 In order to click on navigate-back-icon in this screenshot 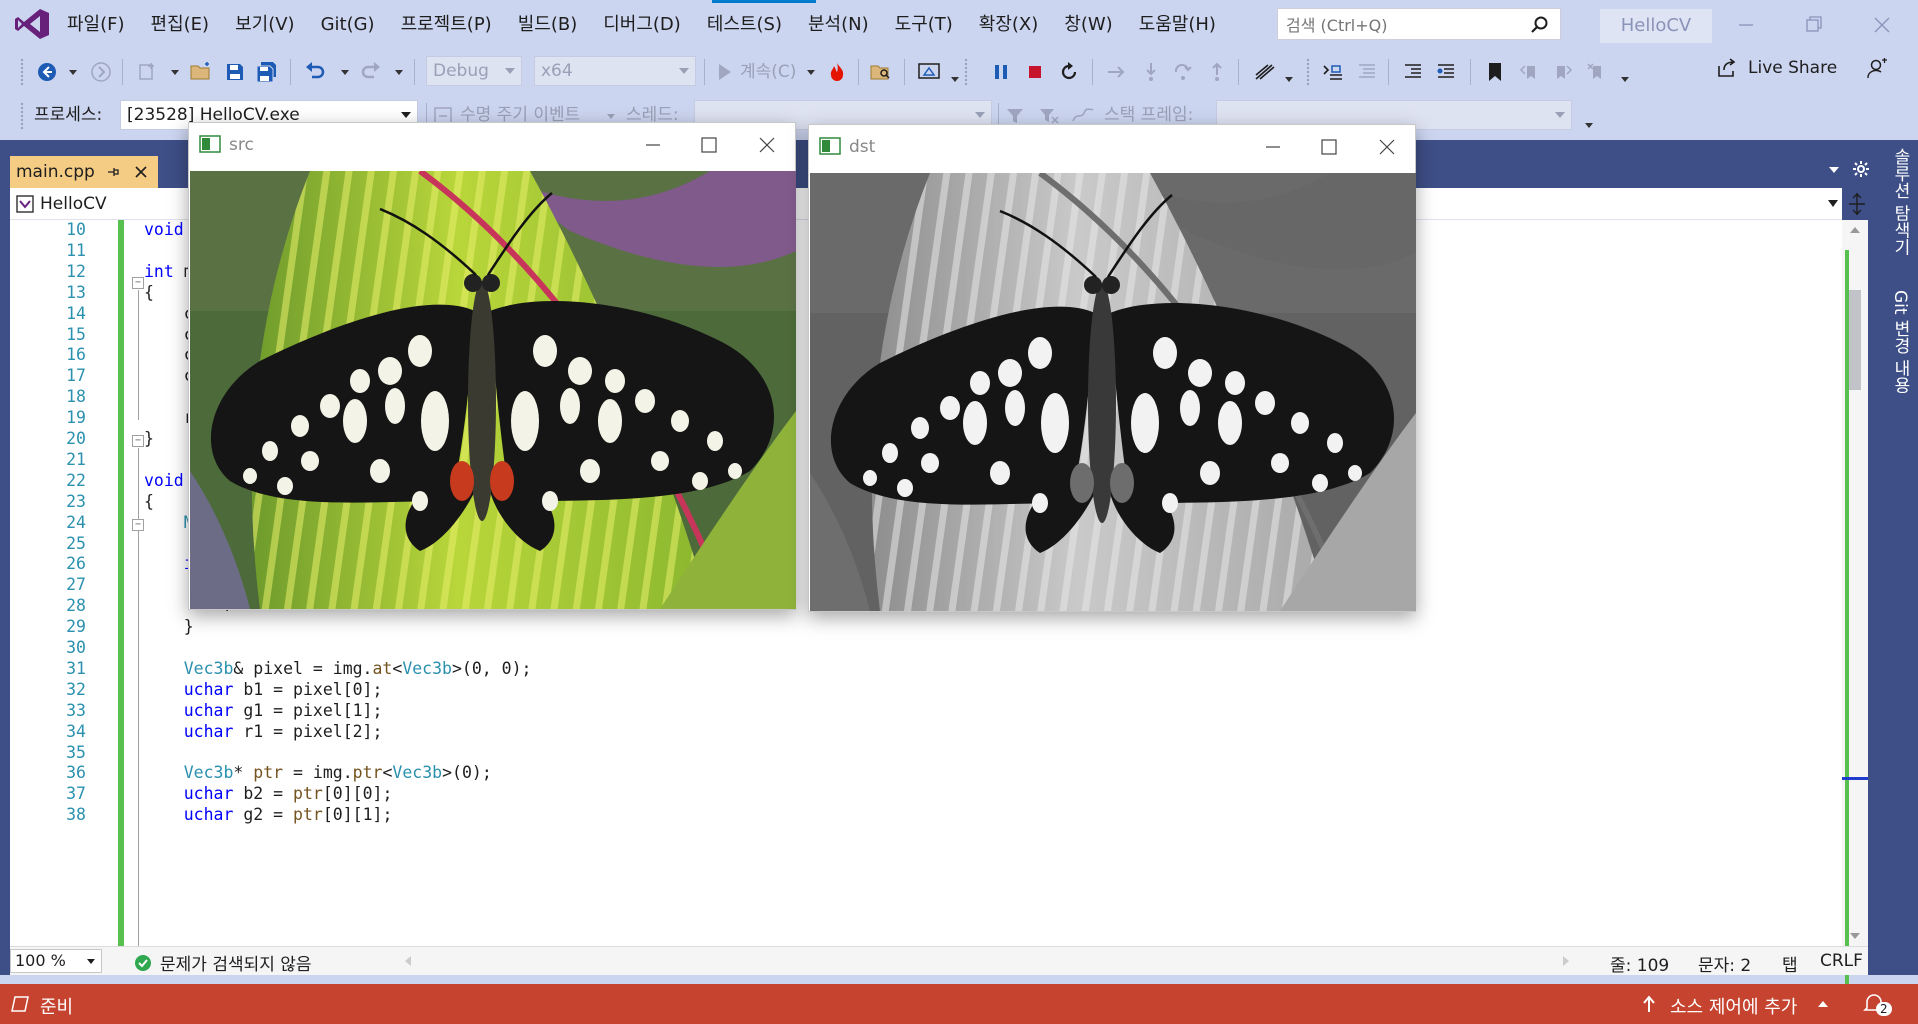, I will do `click(47, 72)`.